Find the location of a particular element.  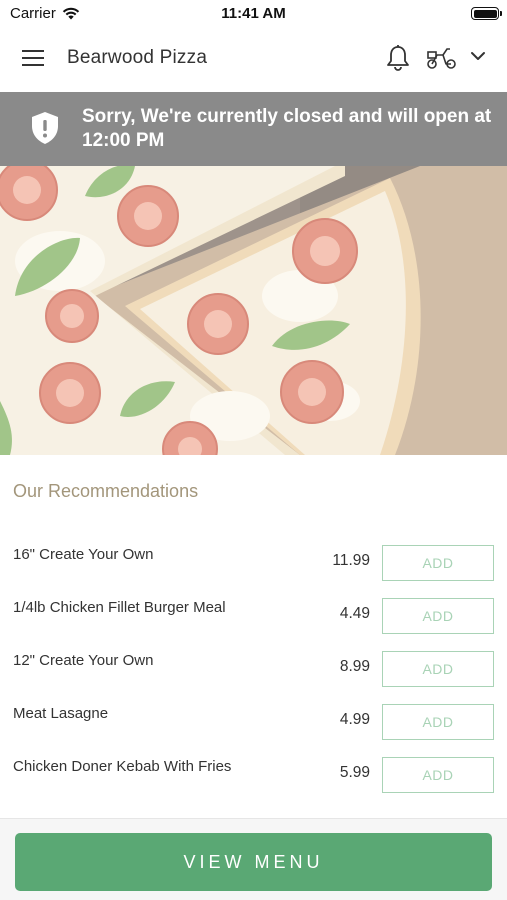

item-name: 12" Create Your Own is located at coordinates (83, 660).